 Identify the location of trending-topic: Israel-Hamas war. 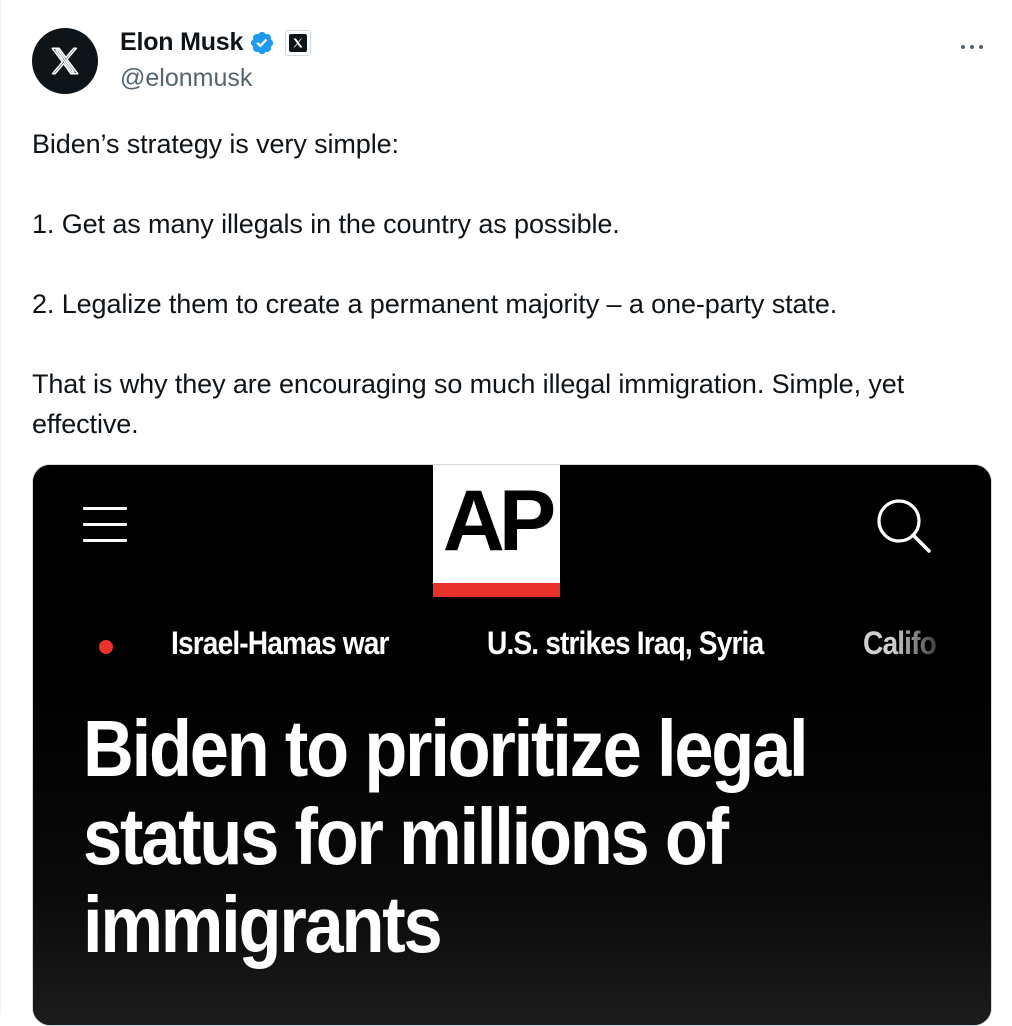
(280, 643).